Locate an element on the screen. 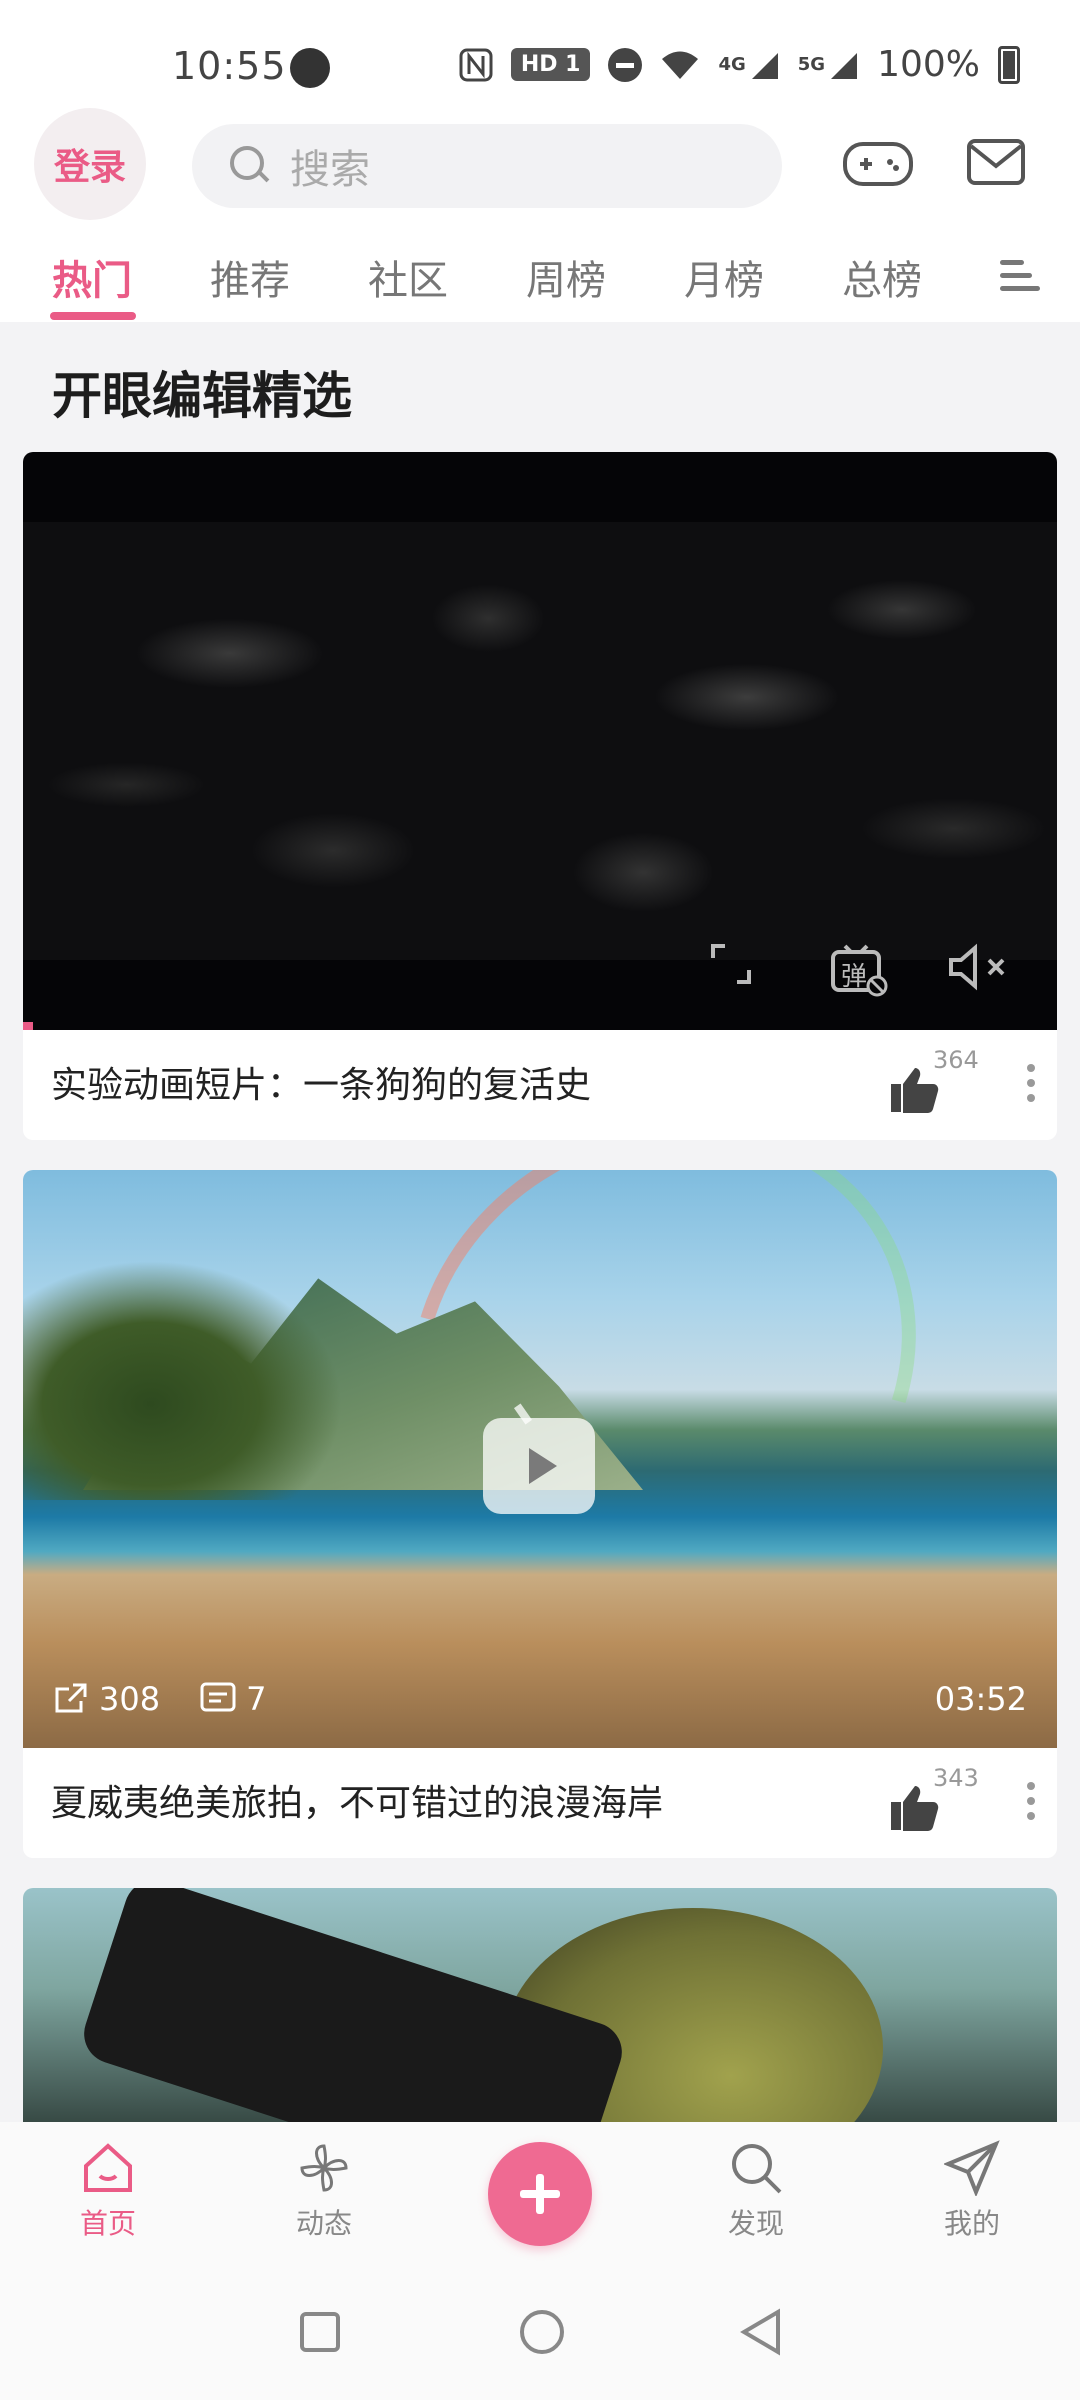 The height and width of the screenshot is (2400, 1080). nav-discover-label: 发现 is located at coordinates (755, 2223).